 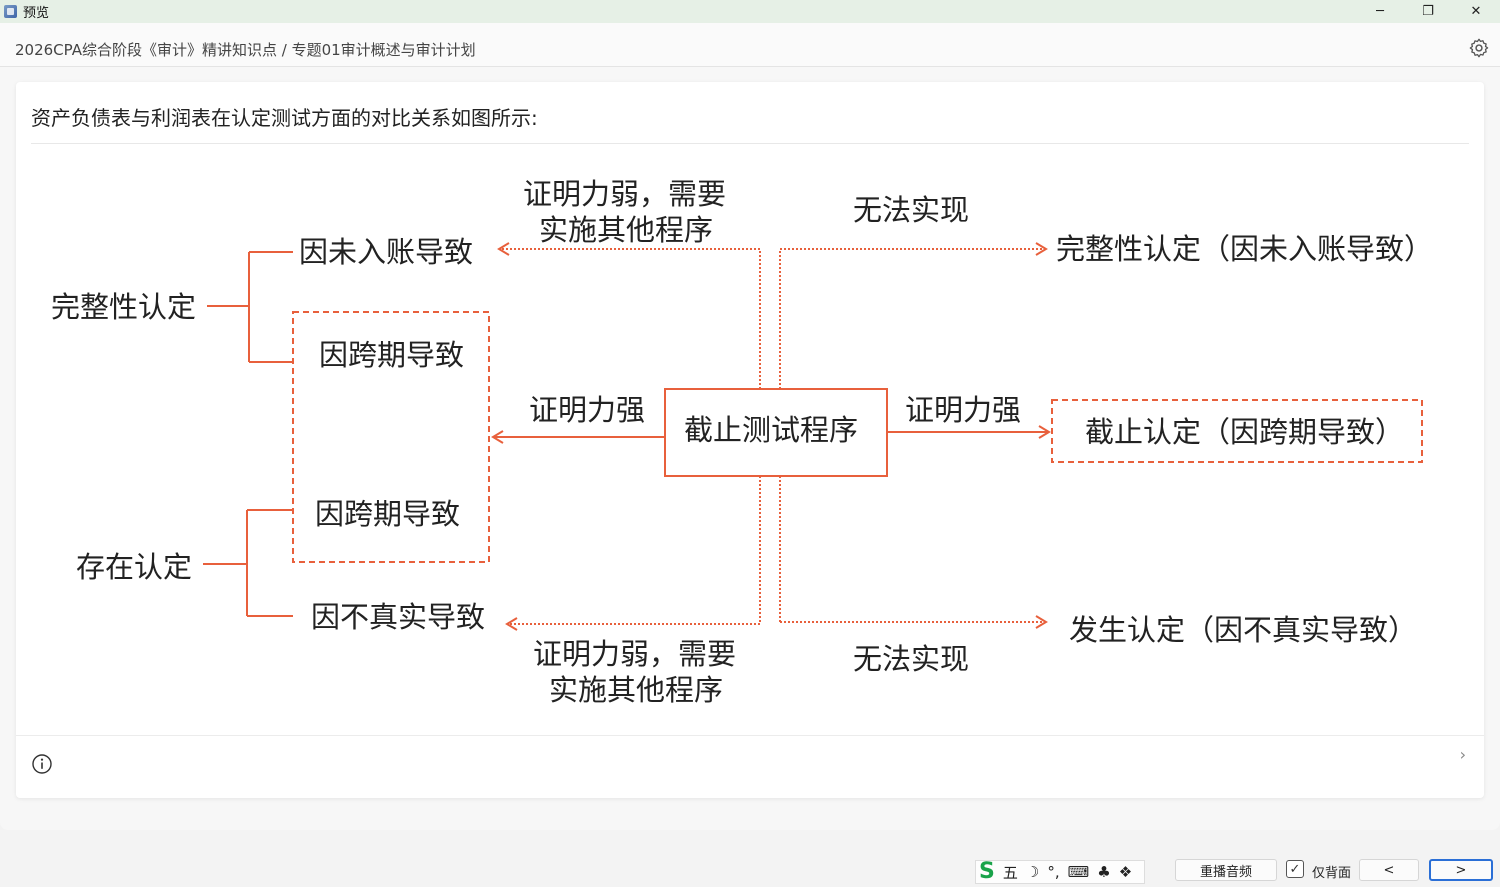 What do you see at coordinates (1380, 11) in the screenshot?
I see `minimize-button: ─` at bounding box center [1380, 11].